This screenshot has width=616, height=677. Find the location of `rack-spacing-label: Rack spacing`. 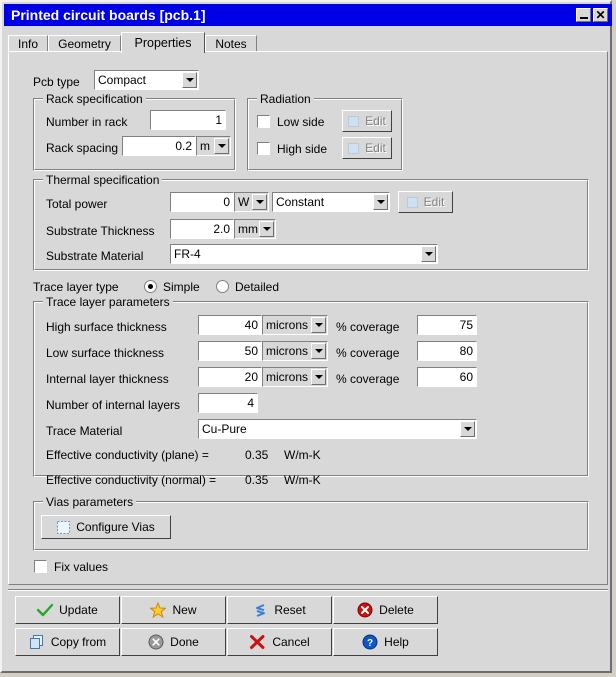

rack-spacing-label: Rack spacing is located at coordinates (82, 148).